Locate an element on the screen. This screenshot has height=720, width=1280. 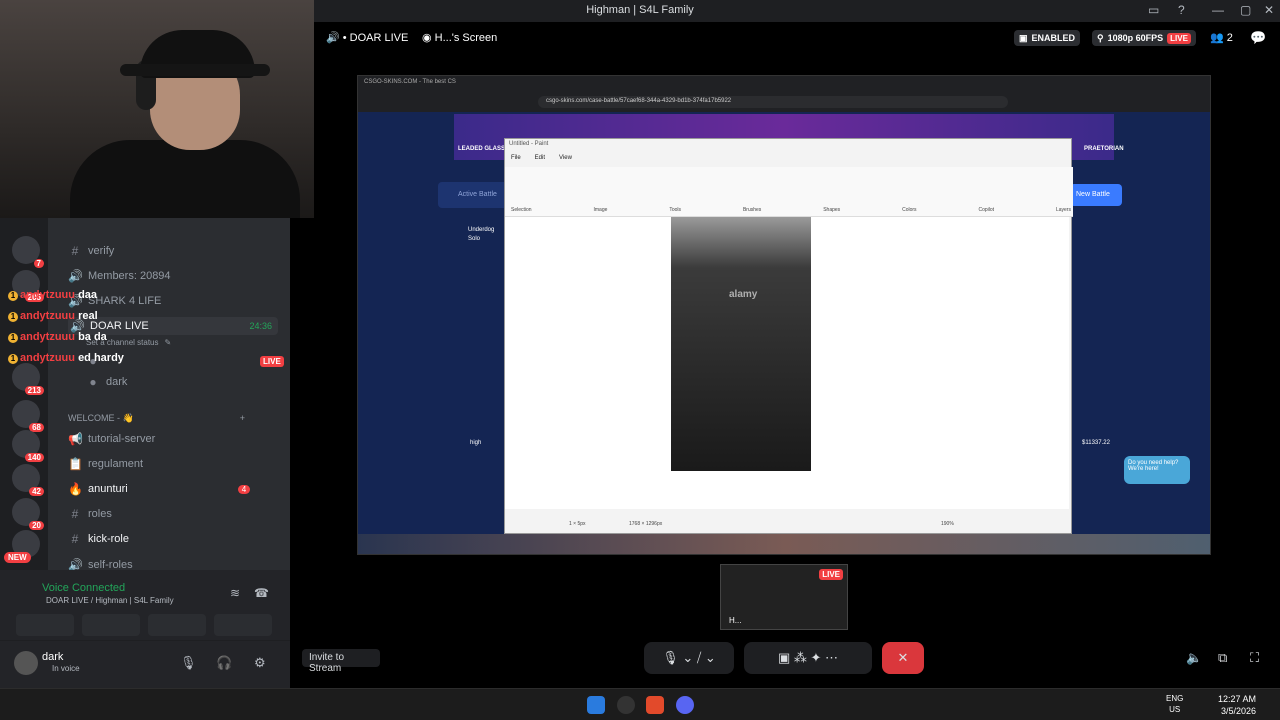
chat-message: 1 andytzuuu ed hardy is located at coordinates (66, 358).